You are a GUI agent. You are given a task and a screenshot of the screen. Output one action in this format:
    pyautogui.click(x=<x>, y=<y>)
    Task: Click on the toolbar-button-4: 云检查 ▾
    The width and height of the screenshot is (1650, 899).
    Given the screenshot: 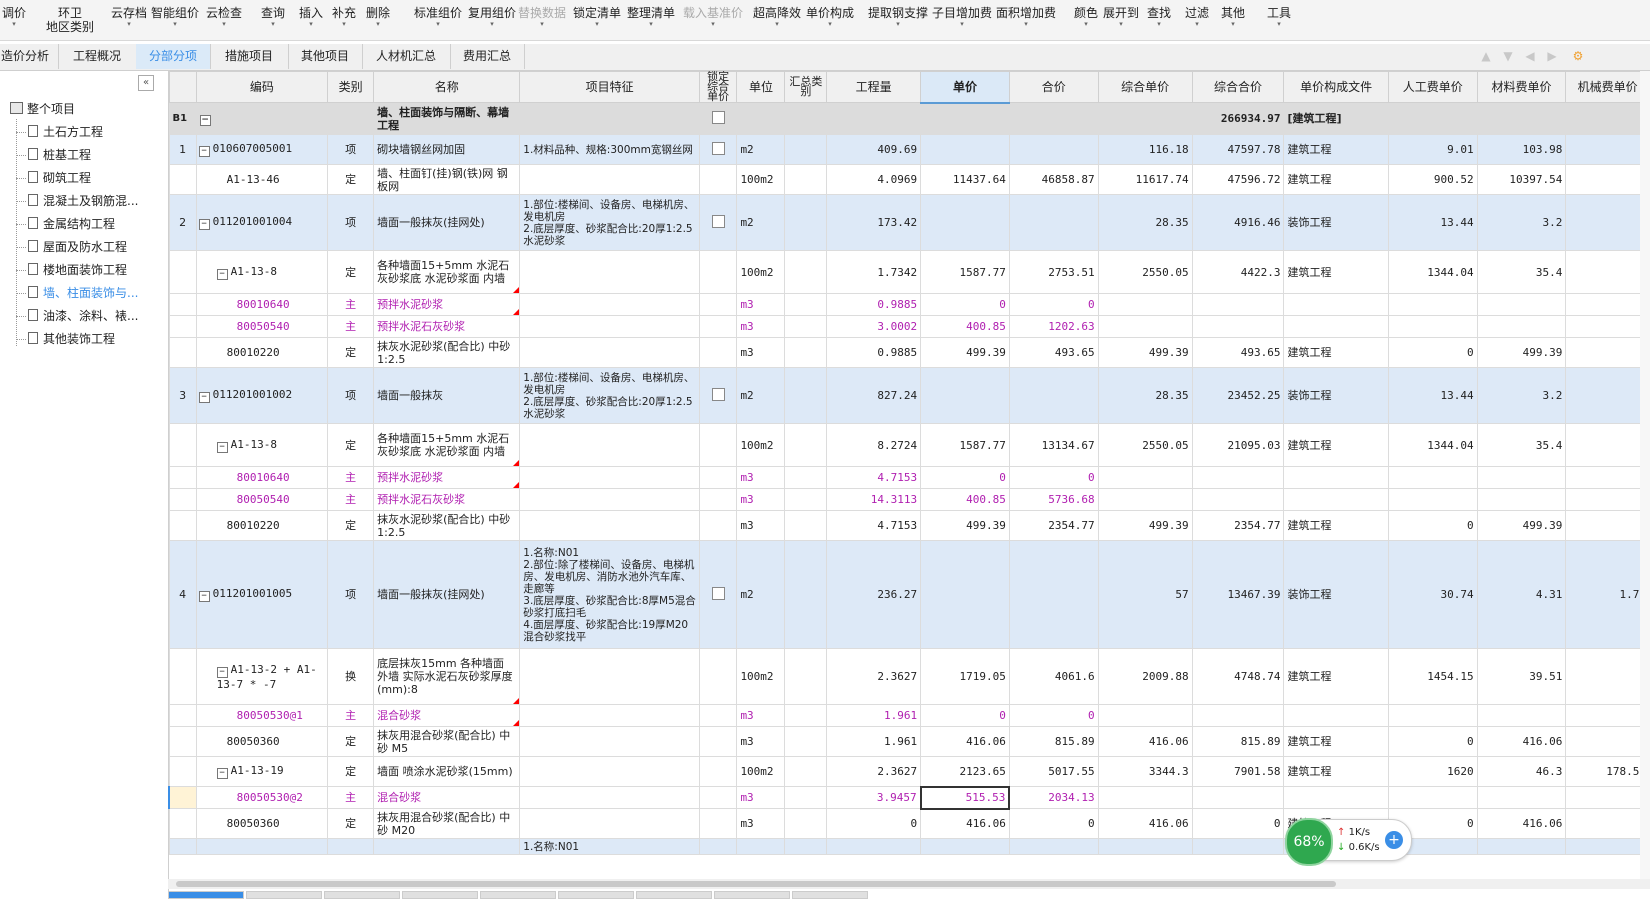 What is the action you would take?
    pyautogui.click(x=224, y=19)
    